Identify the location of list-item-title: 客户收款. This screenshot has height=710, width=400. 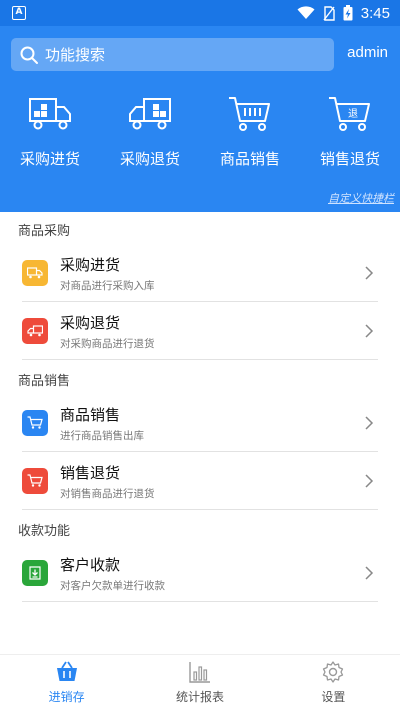
(90, 564).